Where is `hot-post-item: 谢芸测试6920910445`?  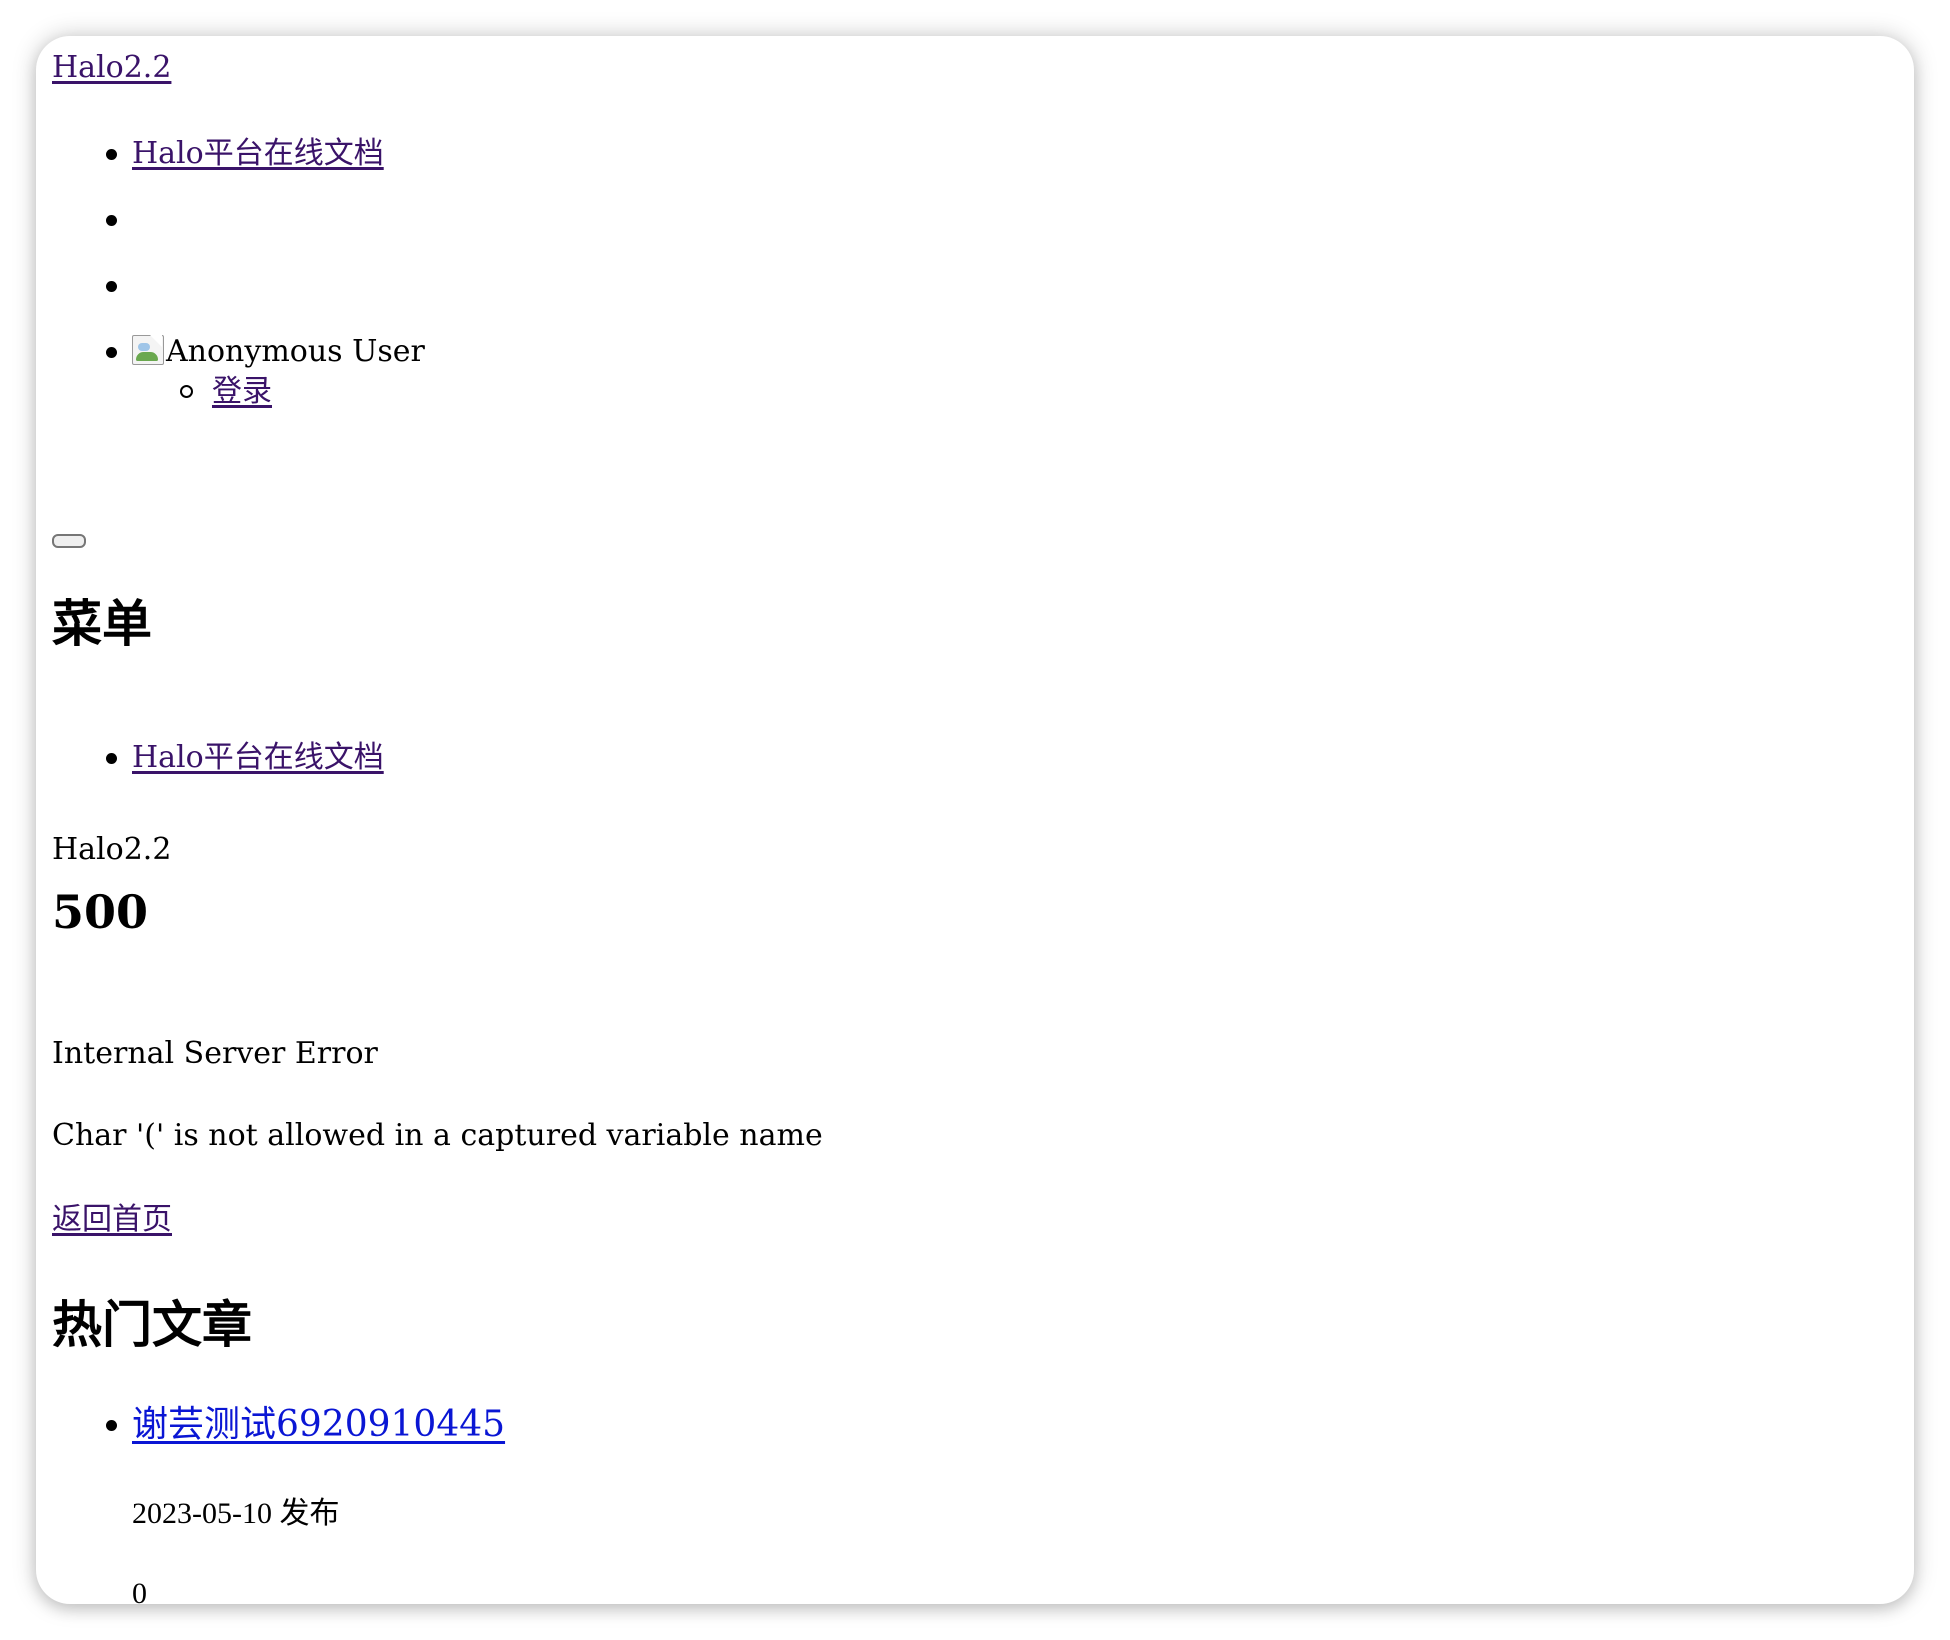
hot-post-item: 谢芸测试6920910445 is located at coordinates (305, 1425).